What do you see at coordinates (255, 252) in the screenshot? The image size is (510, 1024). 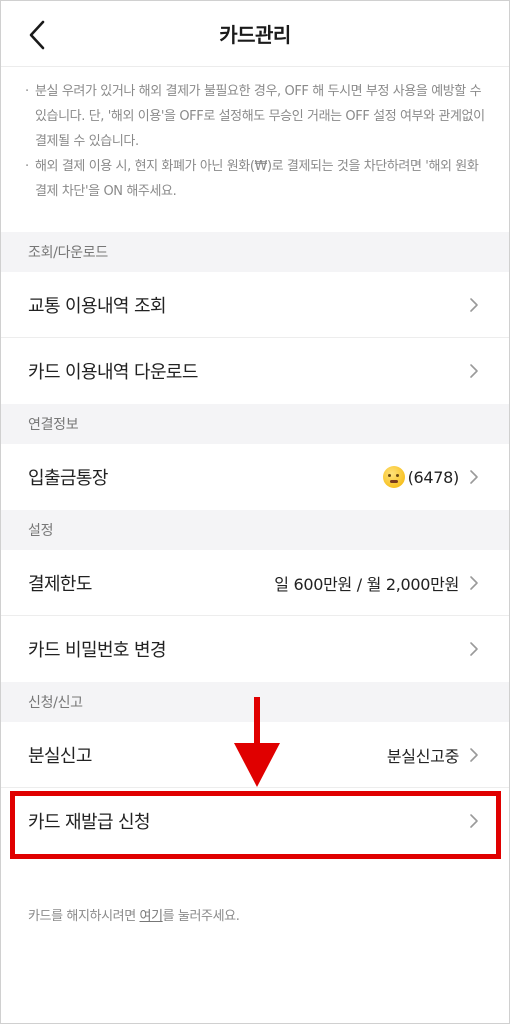 I see `section-header-lookup: 조회/다운로드` at bounding box center [255, 252].